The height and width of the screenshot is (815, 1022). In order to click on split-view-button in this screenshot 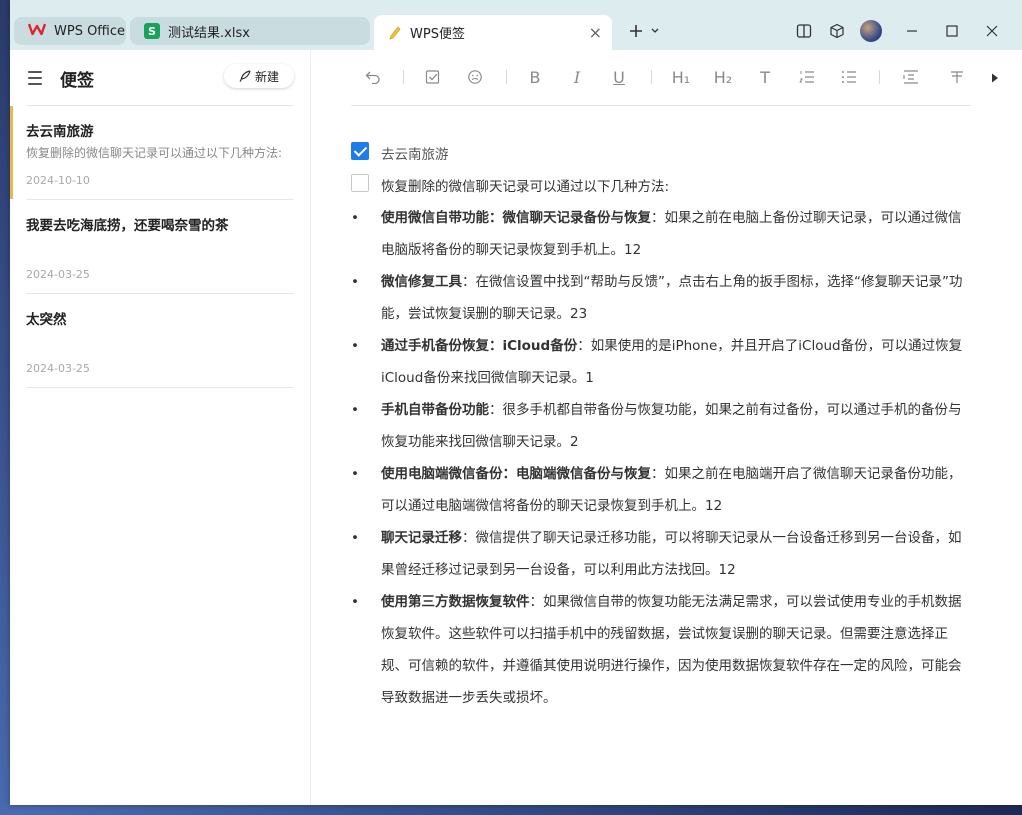, I will do `click(804, 31)`.